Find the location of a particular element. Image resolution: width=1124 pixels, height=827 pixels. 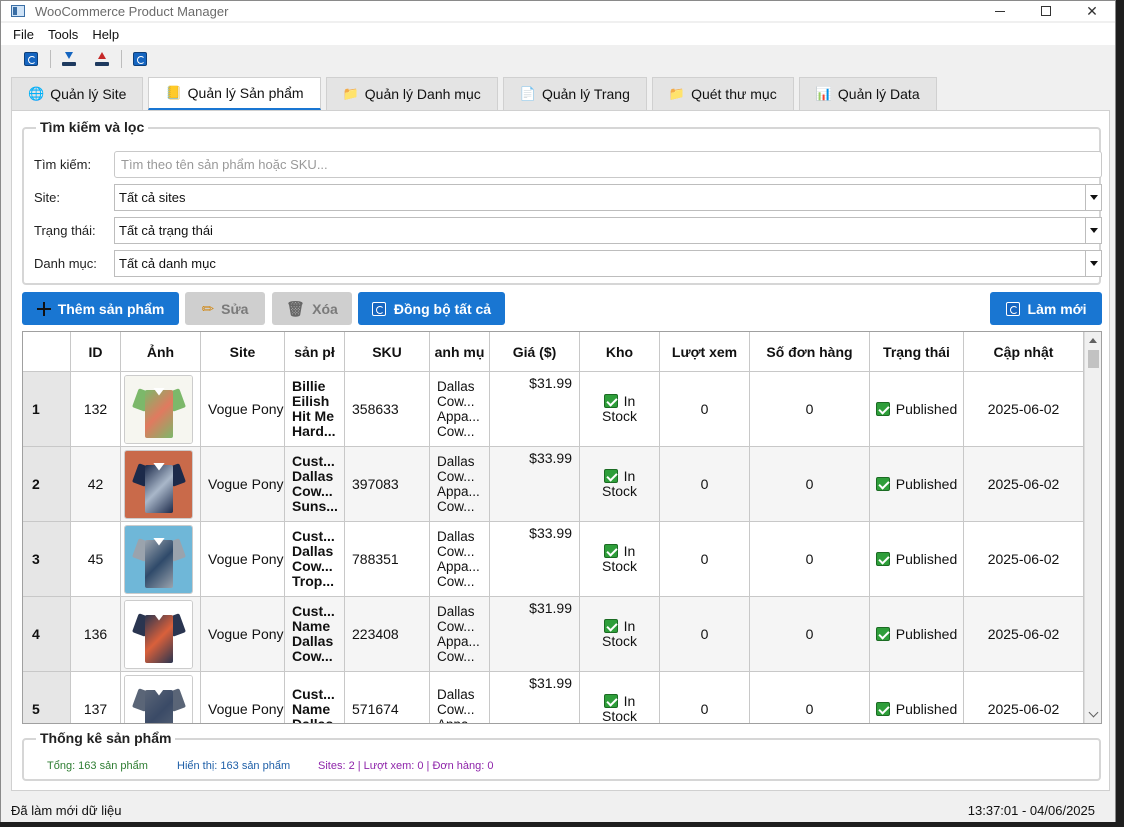

tab-site: 🌐 Quản lý Site is located at coordinates (77, 93).